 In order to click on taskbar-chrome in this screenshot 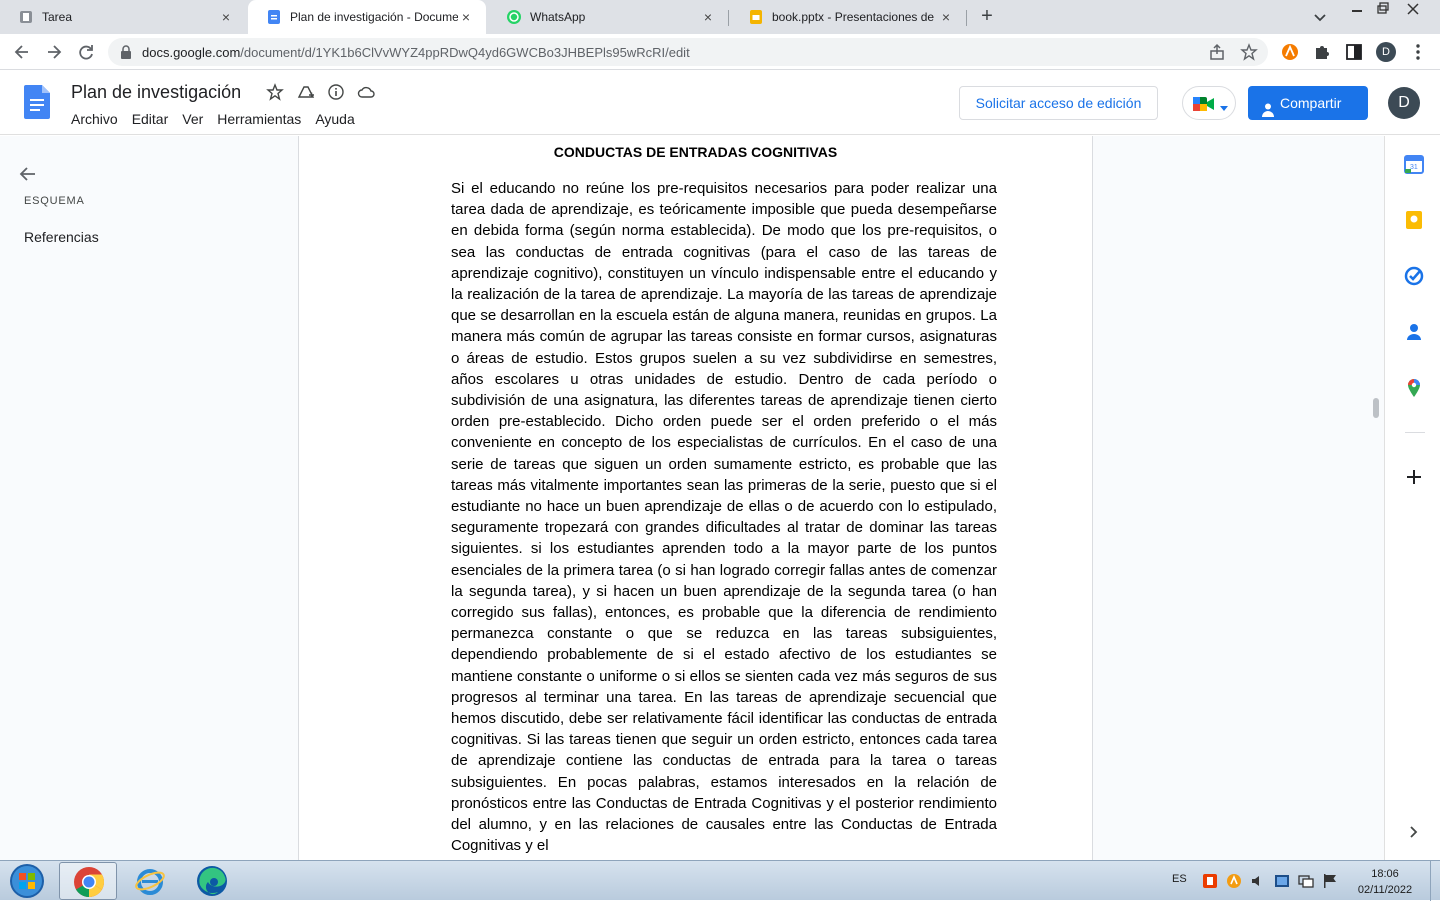, I will do `click(88, 881)`.